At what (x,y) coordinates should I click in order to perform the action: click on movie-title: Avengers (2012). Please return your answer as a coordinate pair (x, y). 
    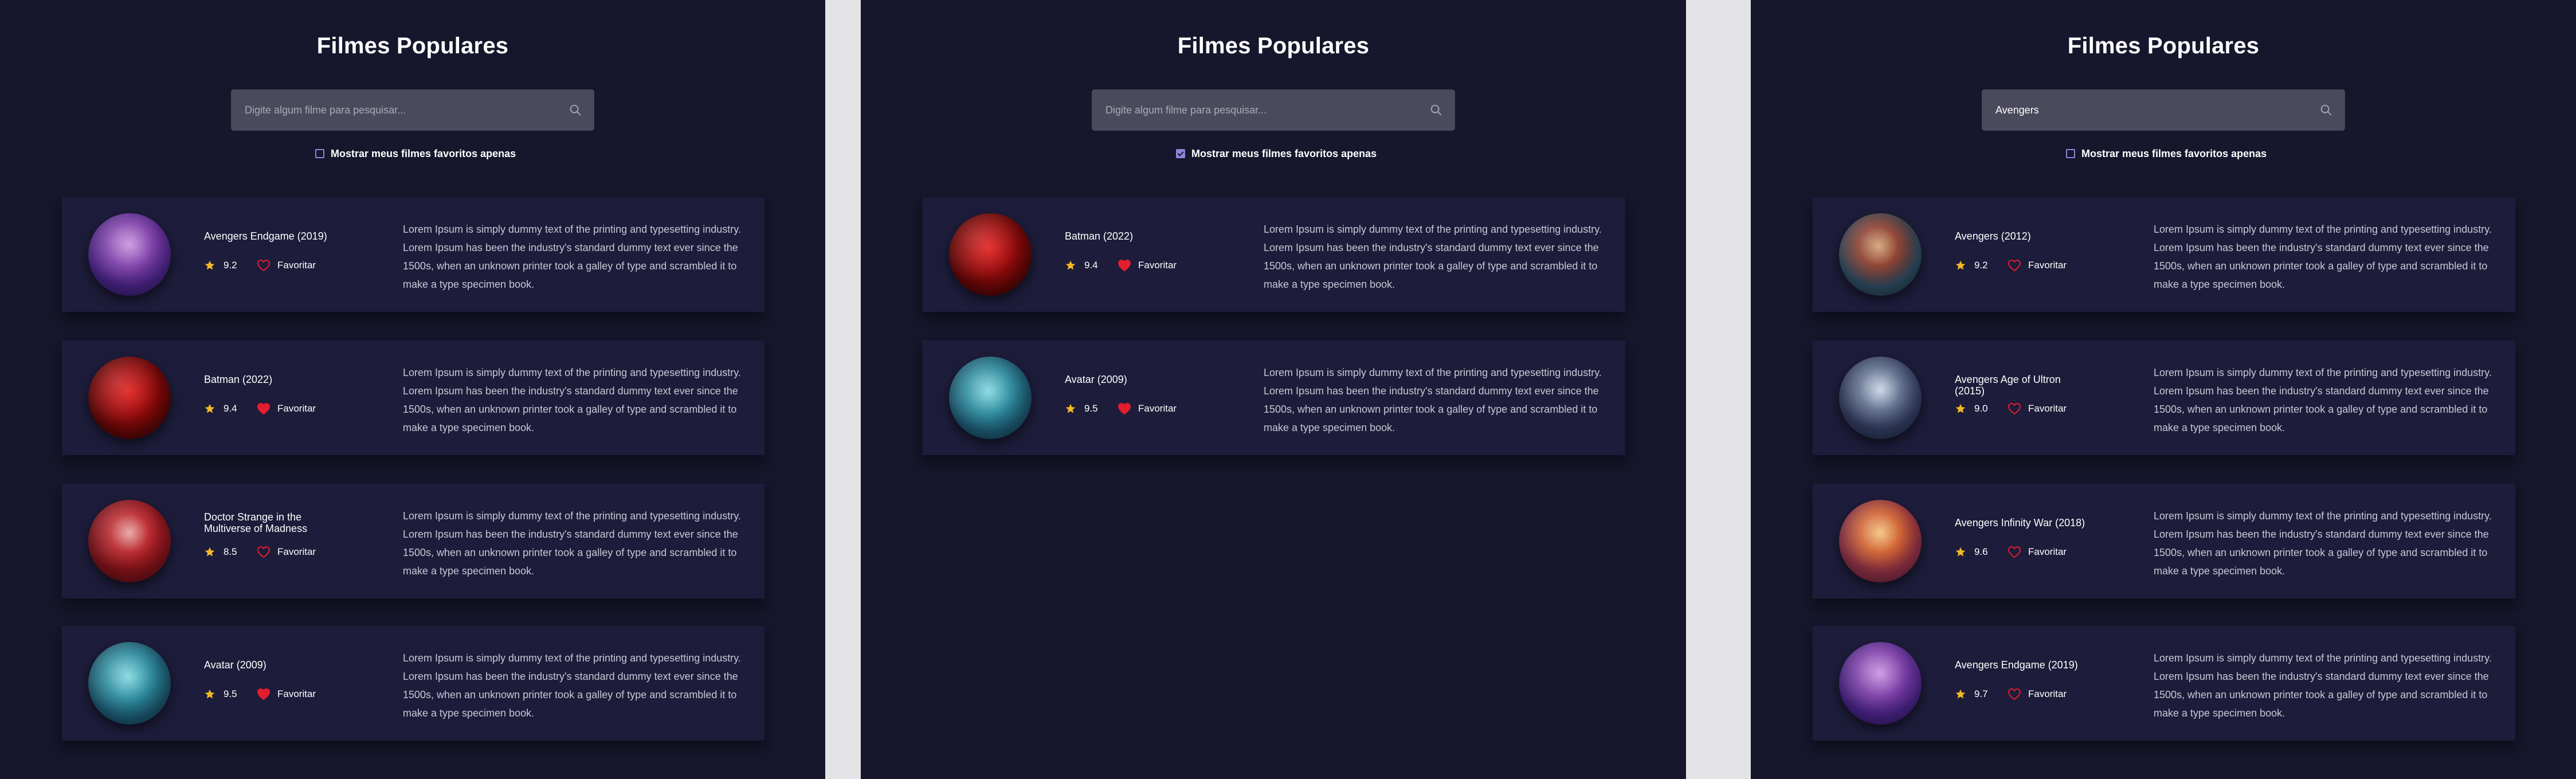
    Looking at the image, I should click on (1993, 236).